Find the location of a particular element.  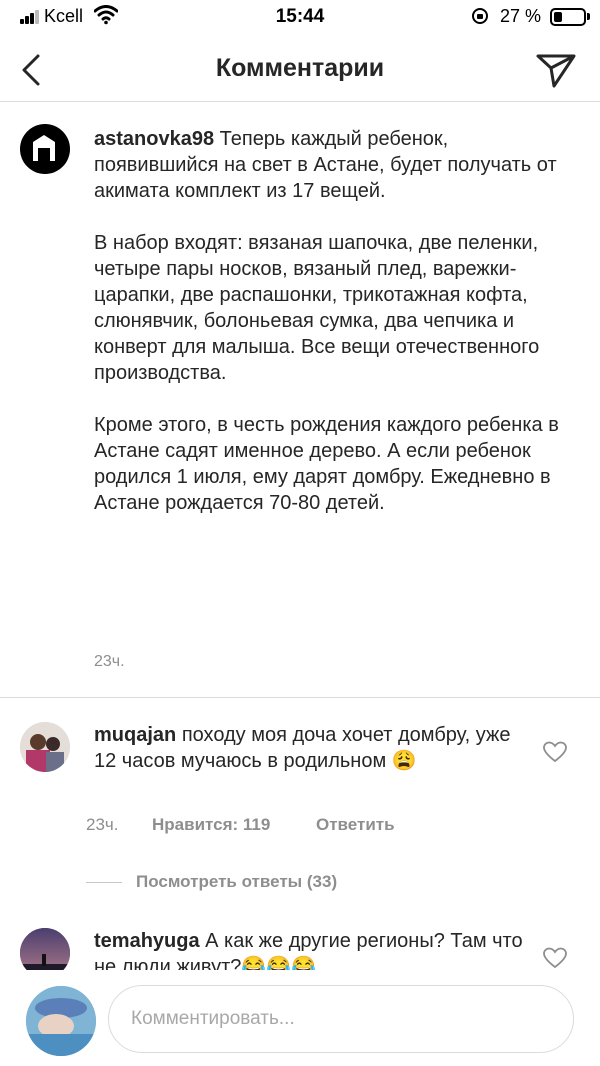

battery-icon is located at coordinates (568, 17).